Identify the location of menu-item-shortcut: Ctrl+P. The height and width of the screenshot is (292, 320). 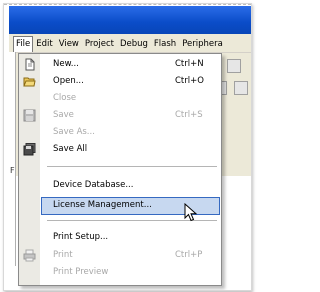
(189, 255).